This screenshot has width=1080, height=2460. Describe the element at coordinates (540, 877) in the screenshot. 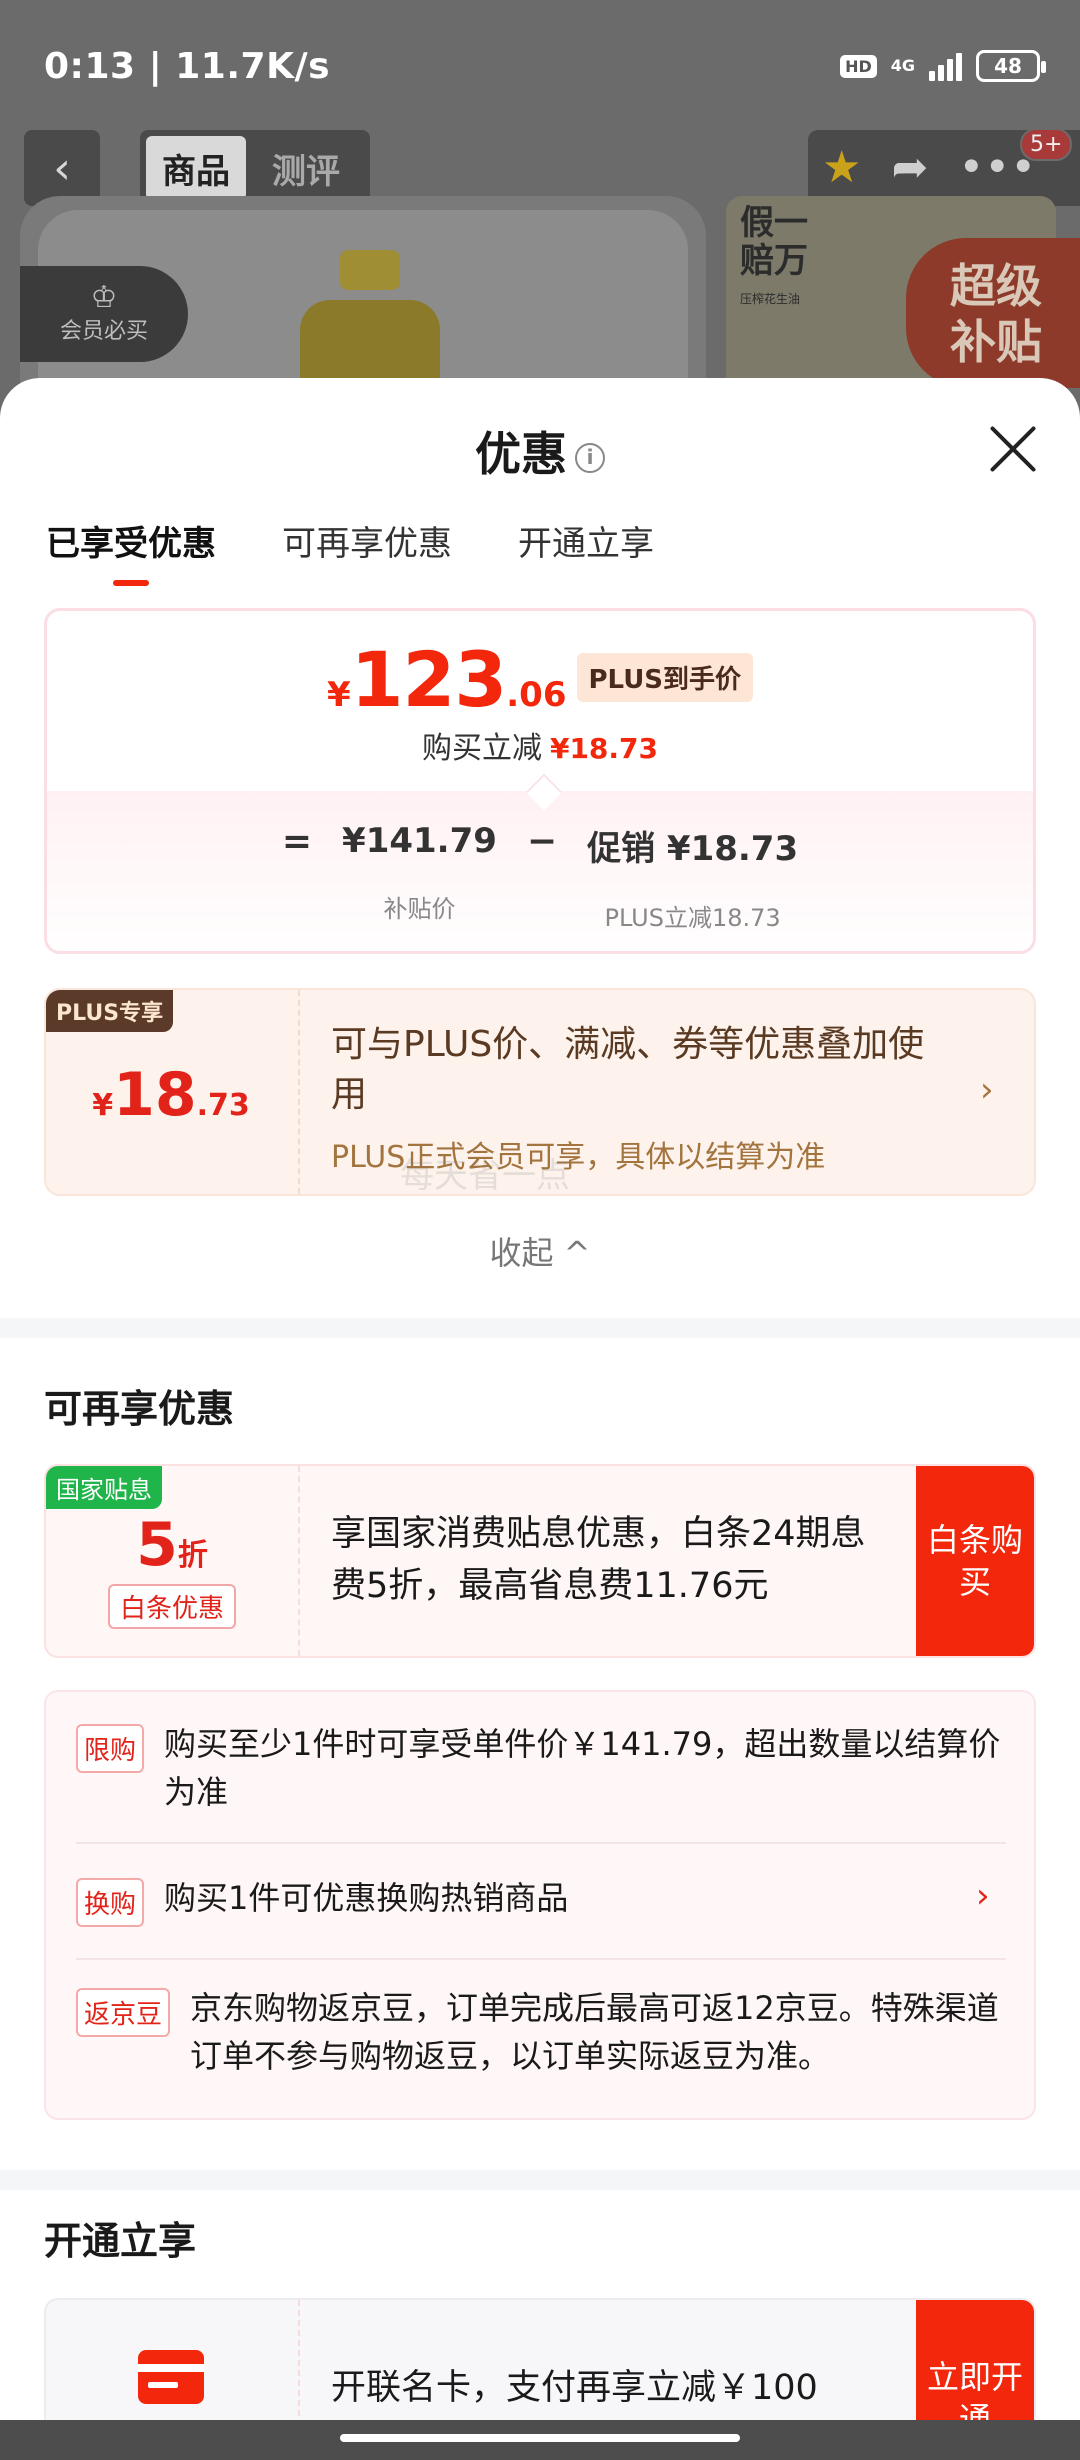

I see `price-formula: = ¥141.79 补贴价 − 促销 ¥18.73 PLUS立减18.73` at that location.